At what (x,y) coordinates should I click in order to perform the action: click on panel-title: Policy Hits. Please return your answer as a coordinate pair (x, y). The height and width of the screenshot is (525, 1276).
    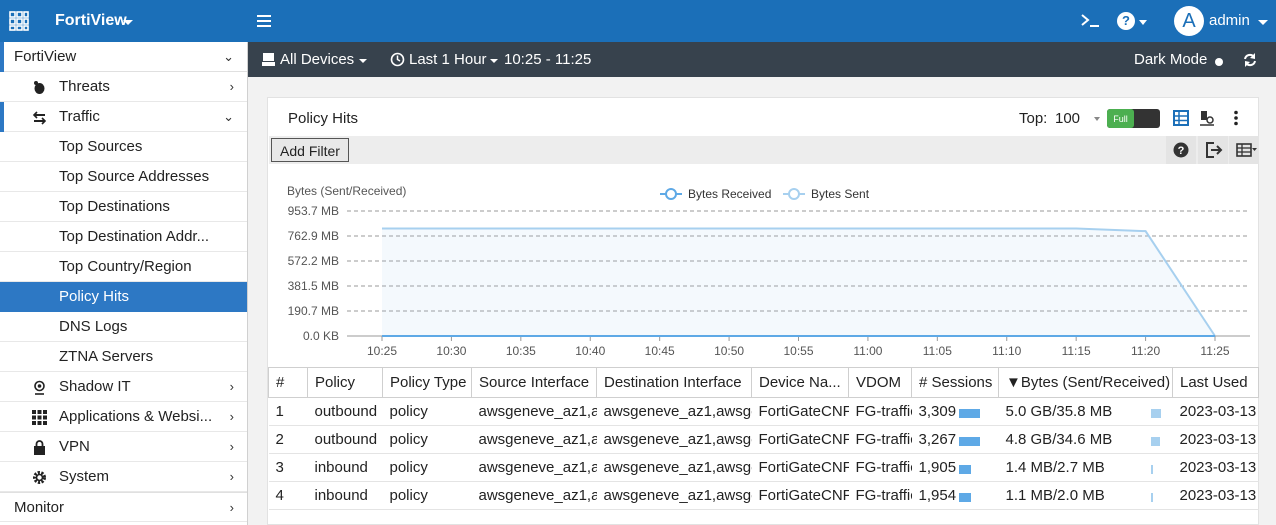
    Looking at the image, I should click on (323, 118).